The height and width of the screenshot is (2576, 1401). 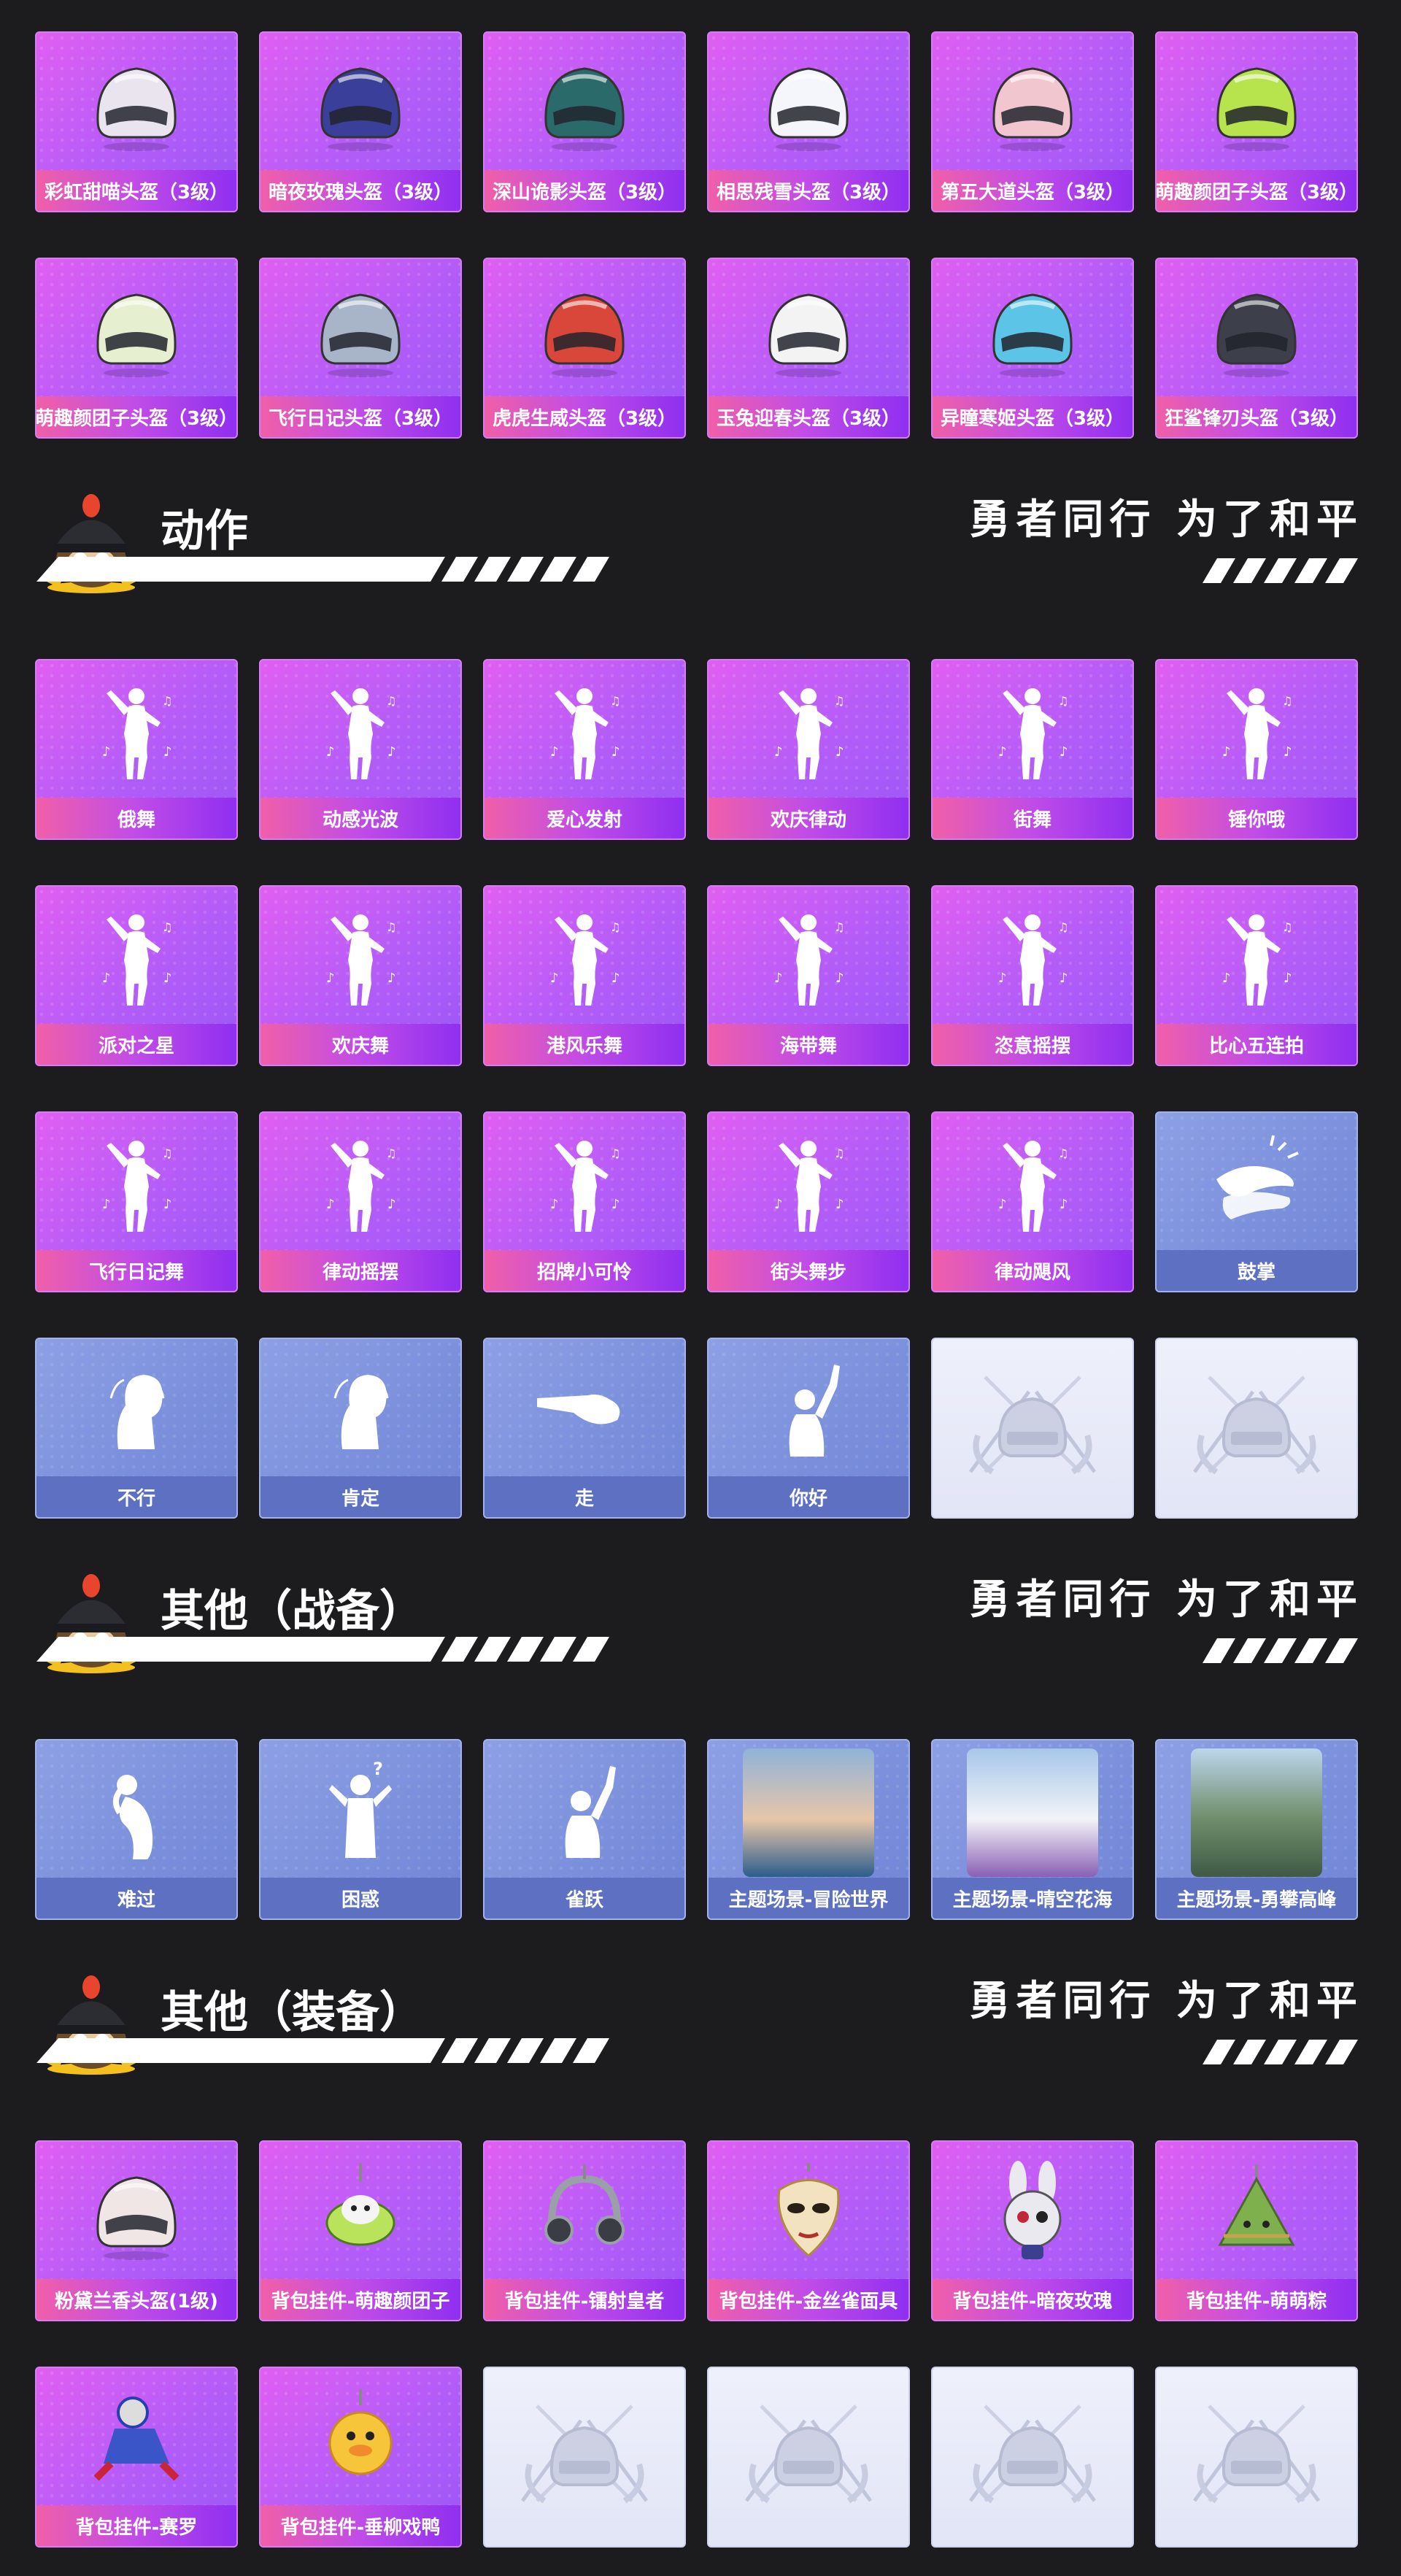 What do you see at coordinates (1032, 1898) in the screenshot?
I see `item-label: 主题场景-晴空花海` at bounding box center [1032, 1898].